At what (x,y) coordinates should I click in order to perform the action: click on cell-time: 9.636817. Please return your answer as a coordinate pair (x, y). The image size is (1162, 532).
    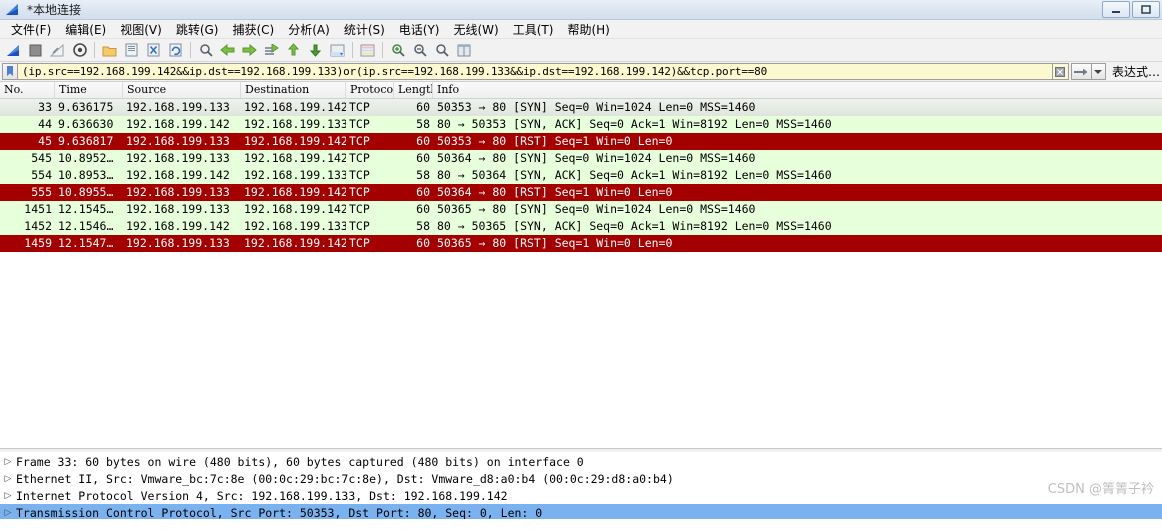
    Looking at the image, I should click on (86, 141).